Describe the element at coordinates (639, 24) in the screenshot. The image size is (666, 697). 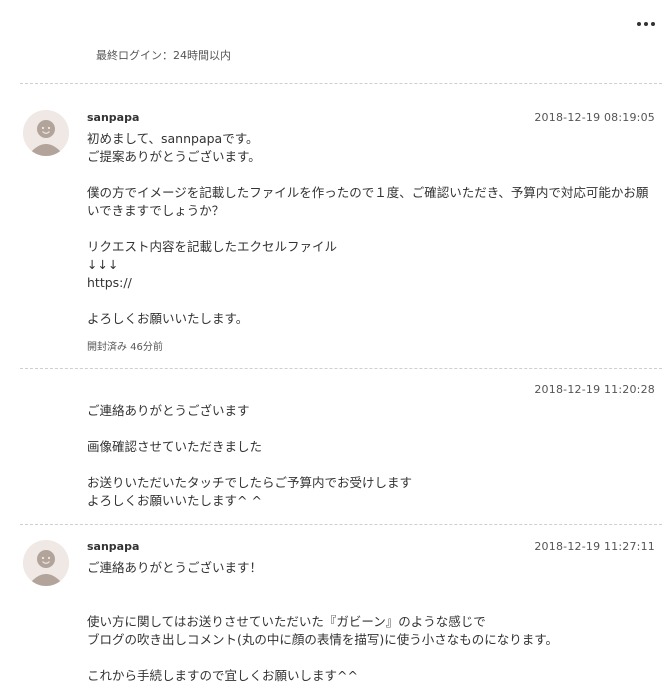
I see `more-horizontal-icon` at that location.